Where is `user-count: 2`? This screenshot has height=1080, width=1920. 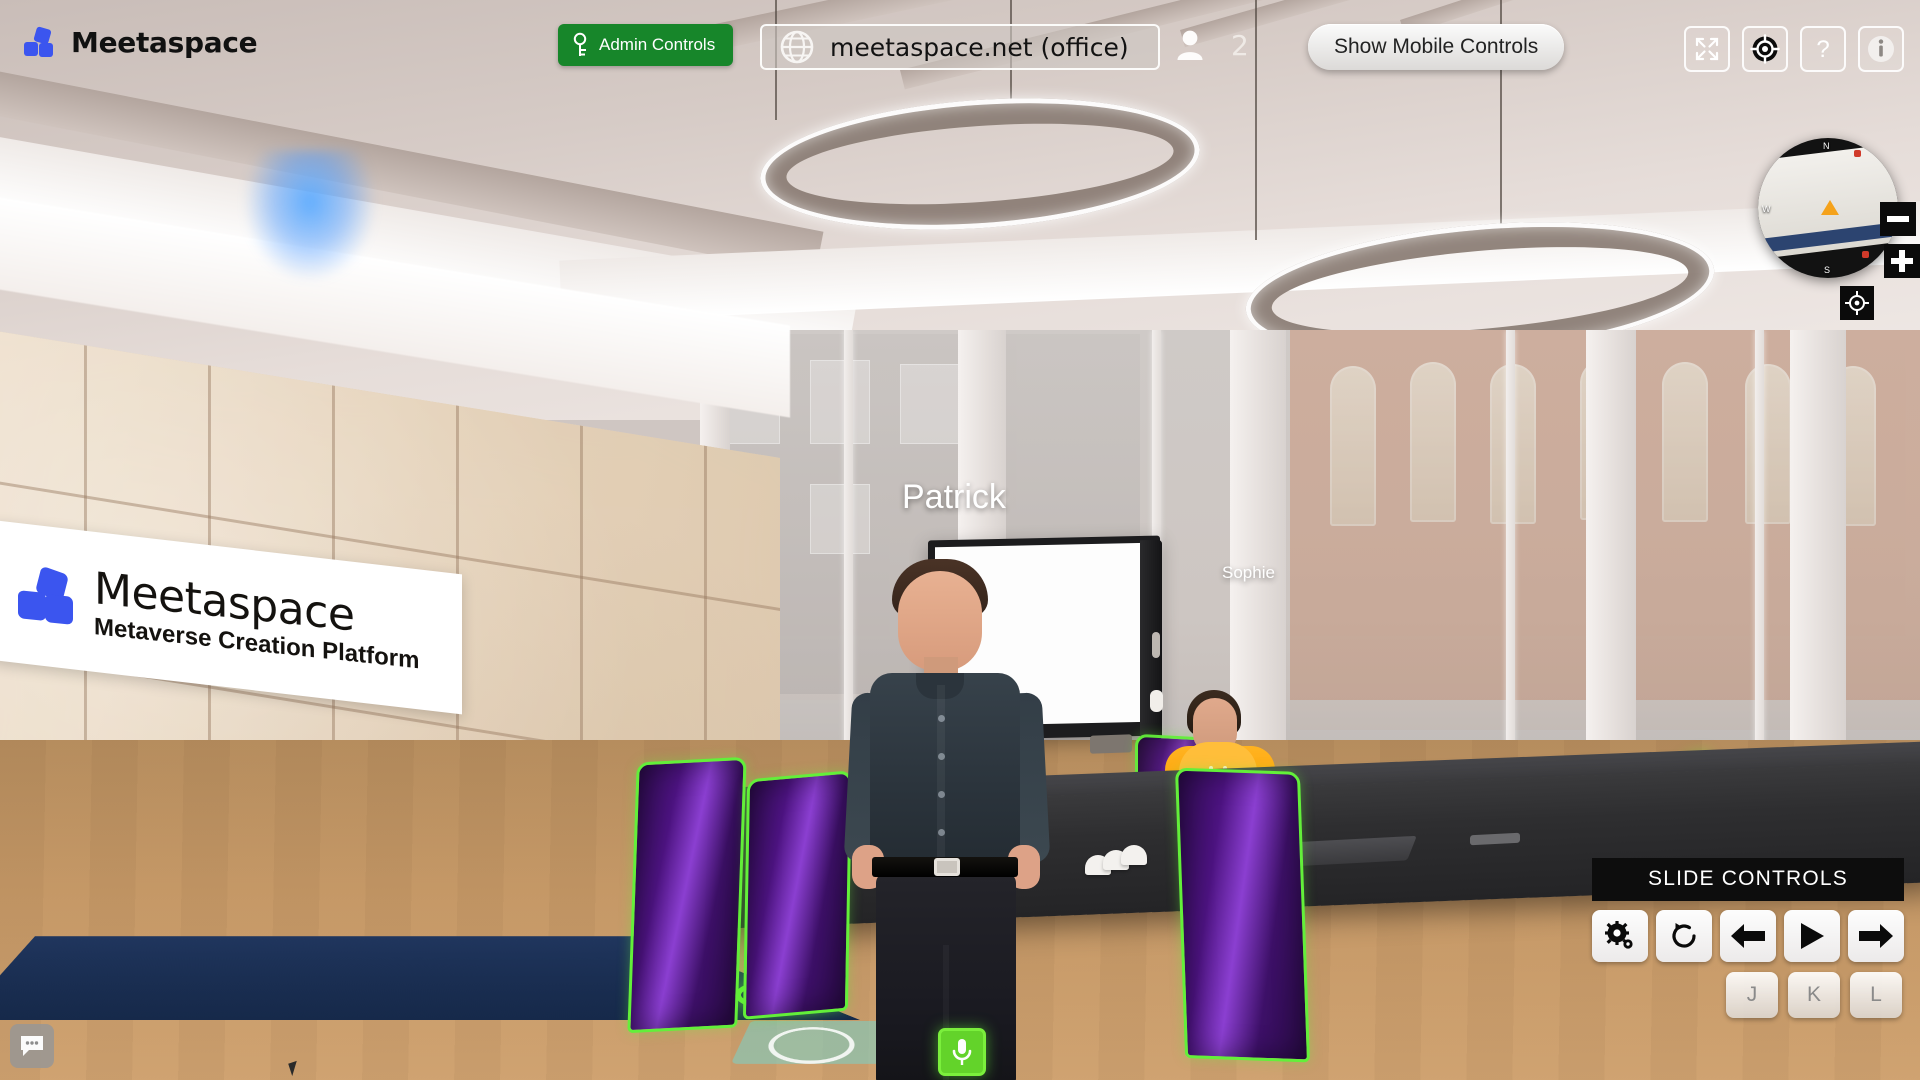 user-count: 2 is located at coordinates (1212, 45).